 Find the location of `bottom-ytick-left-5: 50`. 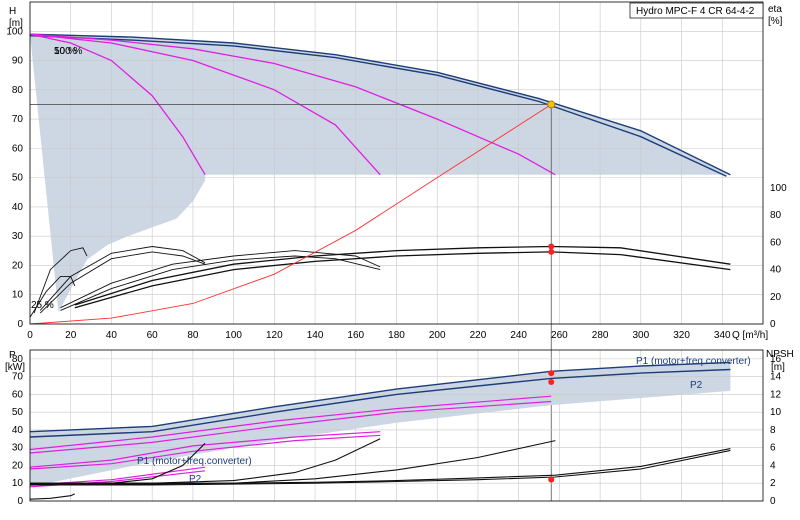

bottom-ytick-left-5: 50 is located at coordinates (18, 412).